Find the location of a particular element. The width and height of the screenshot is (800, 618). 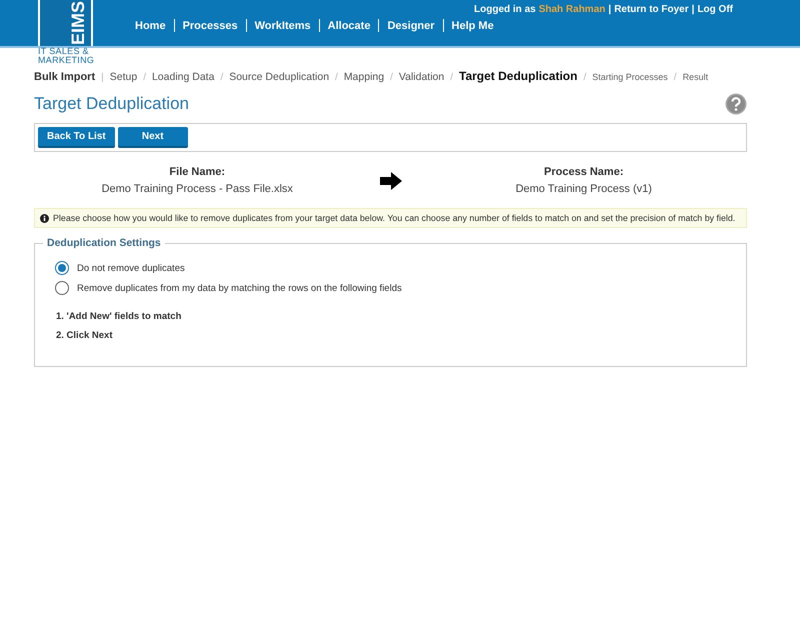

breadcrumb-step: Bulk Import is located at coordinates (65, 77).